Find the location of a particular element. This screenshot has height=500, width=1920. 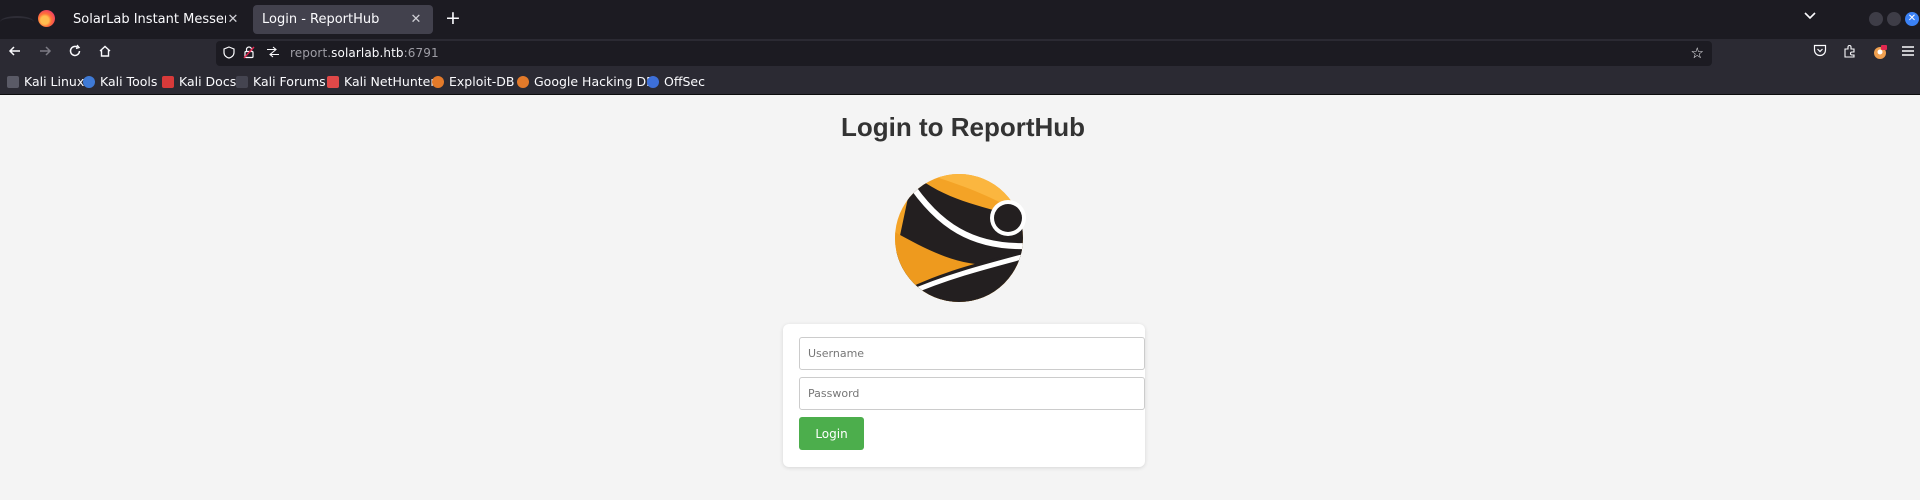

back-button is located at coordinates (15, 53).